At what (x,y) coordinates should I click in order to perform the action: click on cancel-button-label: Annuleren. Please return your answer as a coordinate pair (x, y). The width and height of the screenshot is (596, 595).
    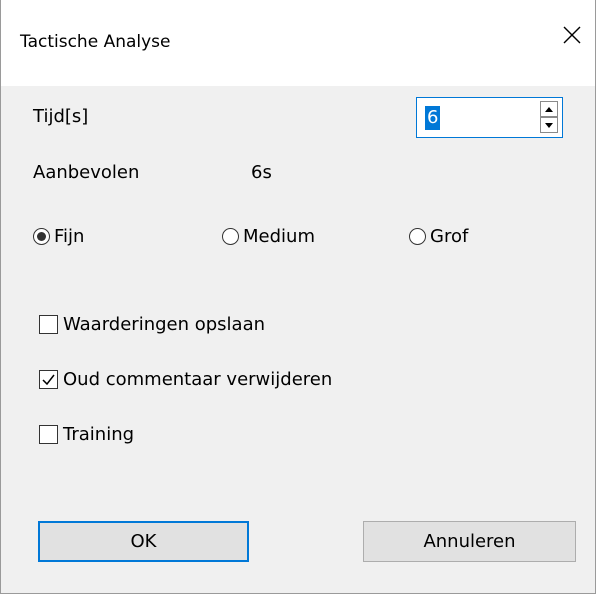
    Looking at the image, I should click on (469, 541).